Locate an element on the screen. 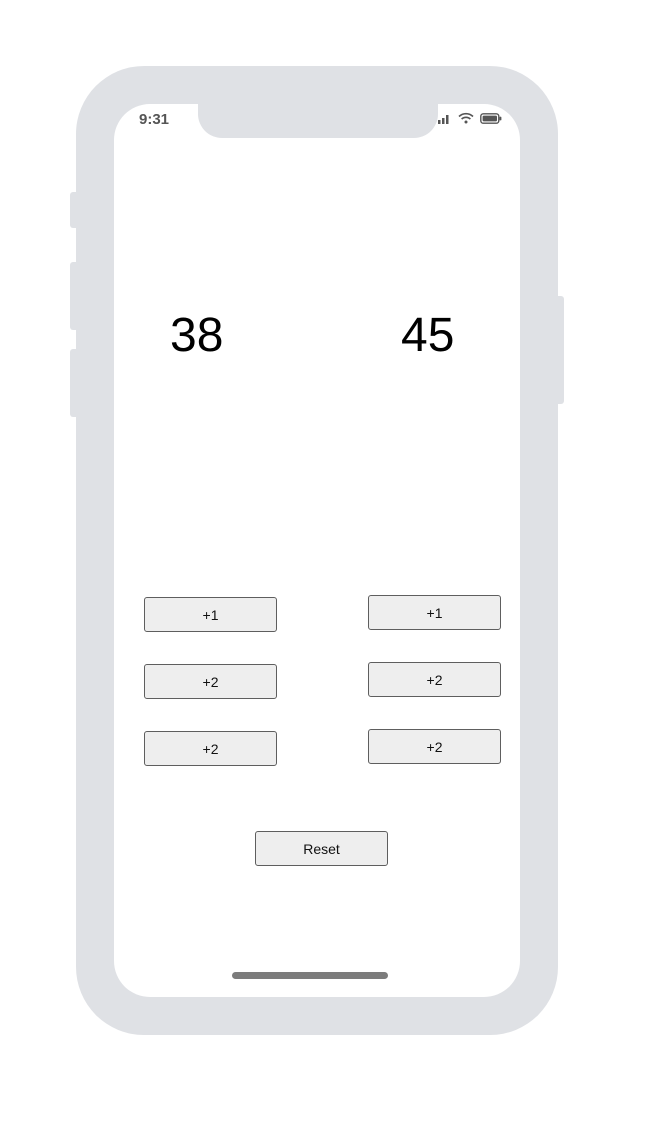 The height and width of the screenshot is (1128, 664). team-b-plus-one-button: +1 is located at coordinates (434, 612).